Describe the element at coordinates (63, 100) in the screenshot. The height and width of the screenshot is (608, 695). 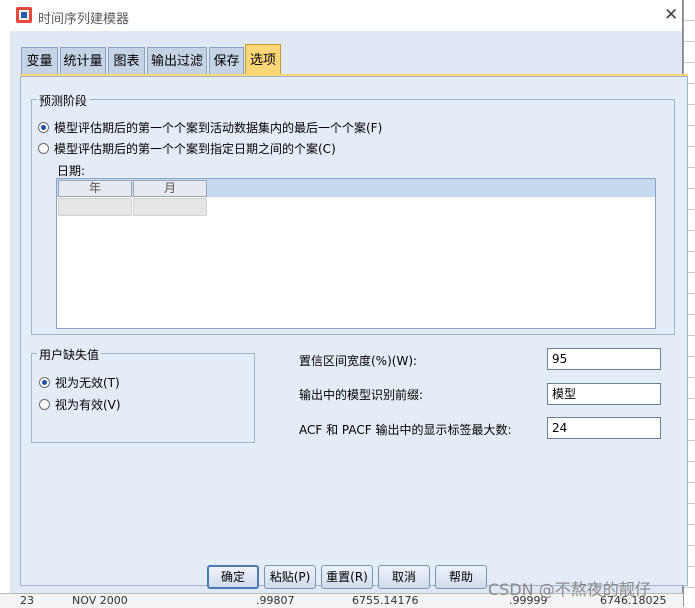
I see `forecast-period-legend: 预测阶段` at that location.